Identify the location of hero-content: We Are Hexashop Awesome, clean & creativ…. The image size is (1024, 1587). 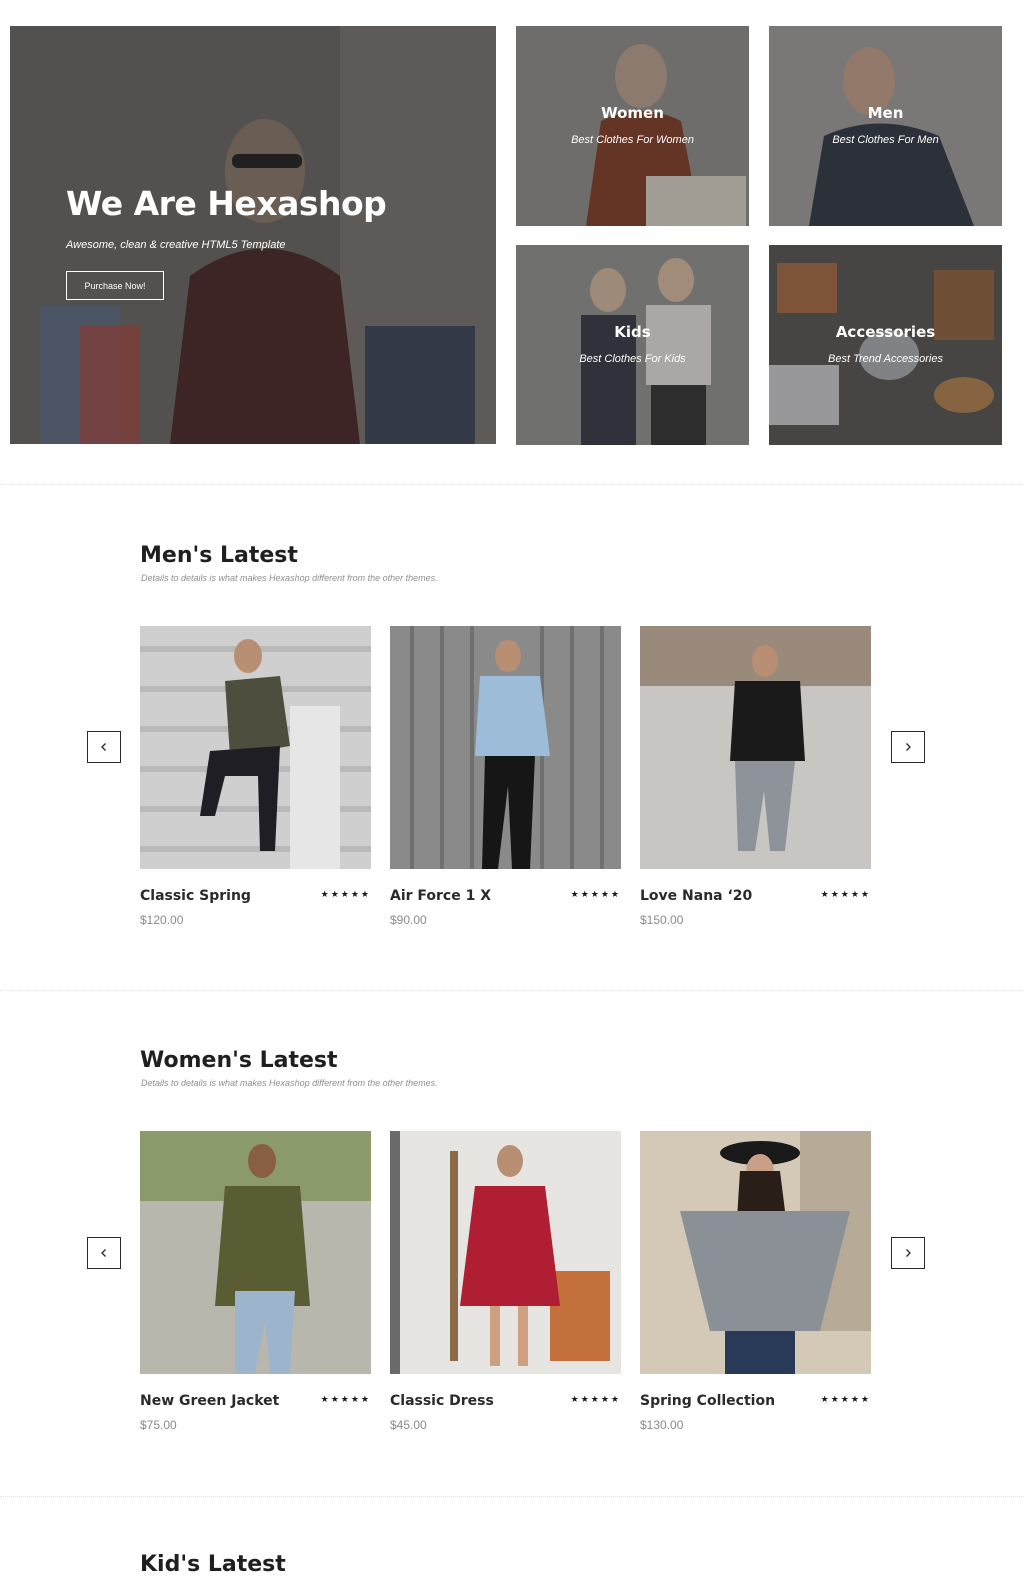
(226, 242).